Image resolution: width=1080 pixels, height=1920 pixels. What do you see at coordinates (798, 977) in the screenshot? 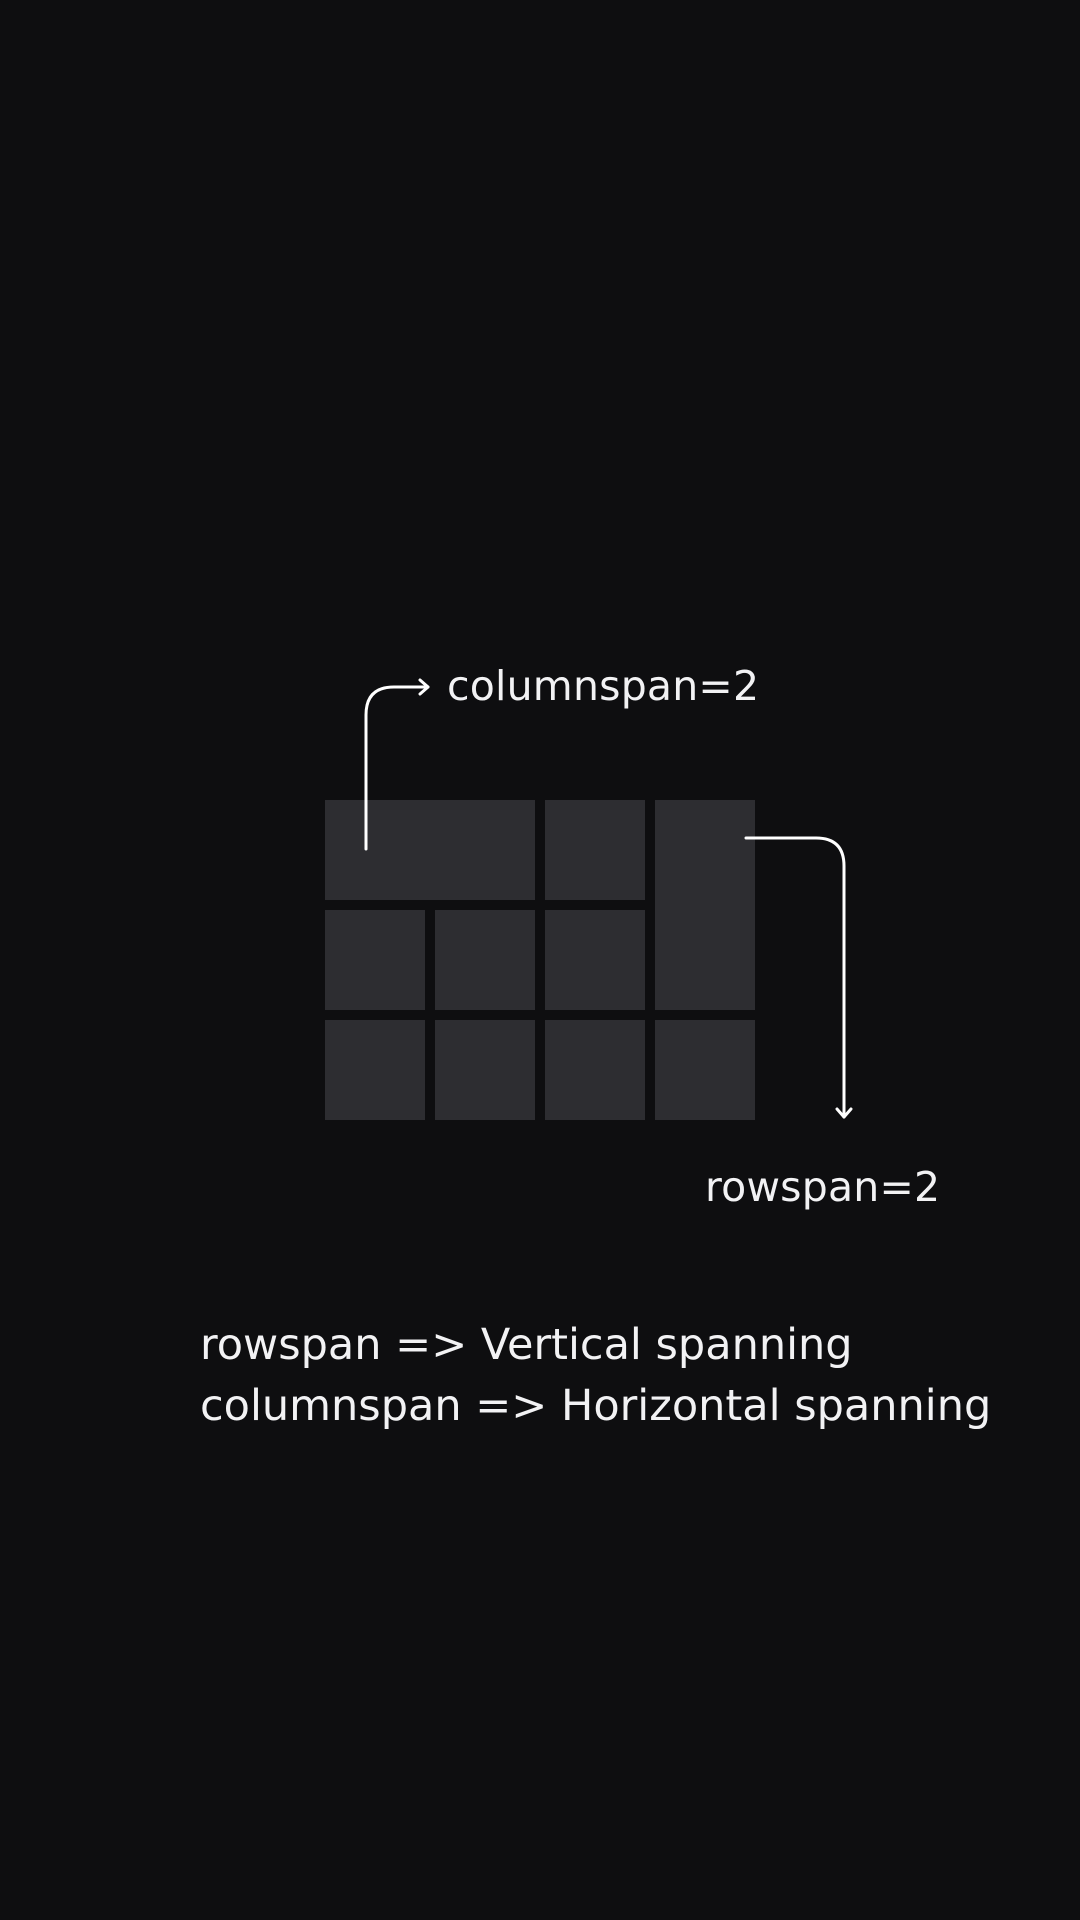
I see `rowspan-arrow` at bounding box center [798, 977].